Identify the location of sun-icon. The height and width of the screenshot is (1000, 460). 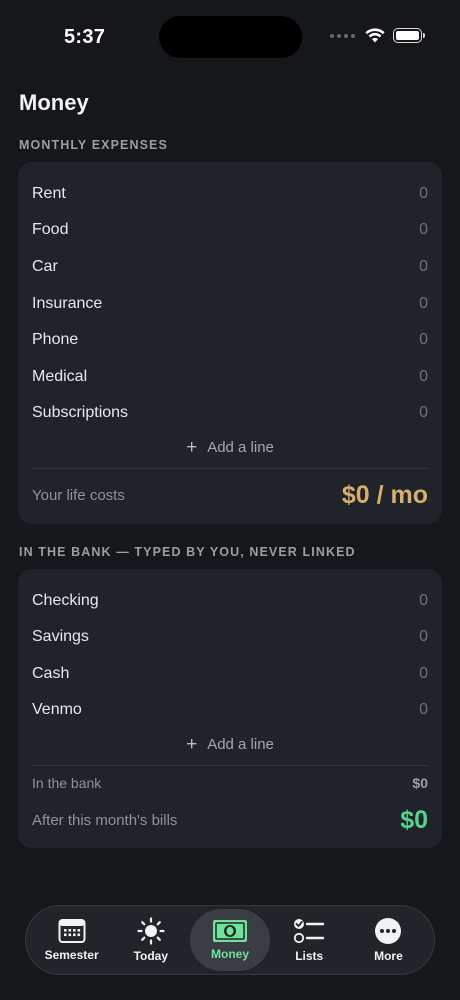
(151, 931).